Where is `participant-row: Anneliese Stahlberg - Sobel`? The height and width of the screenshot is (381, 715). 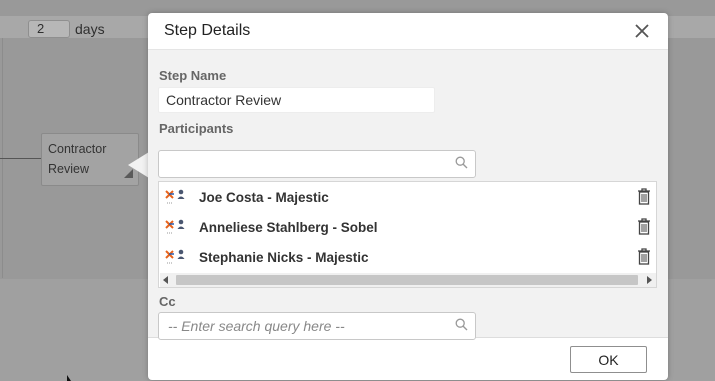 participant-row: Anneliese Stahlberg - Sobel is located at coordinates (407, 227).